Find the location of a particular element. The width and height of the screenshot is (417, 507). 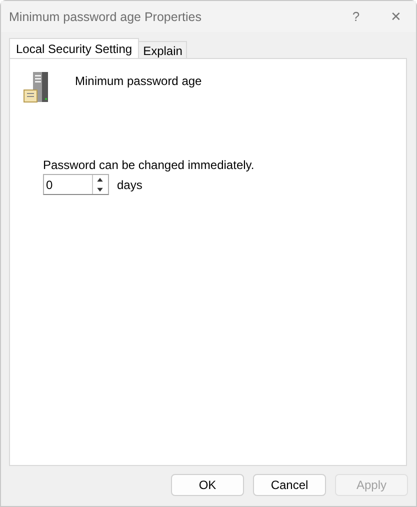

tab: Explain is located at coordinates (163, 49).